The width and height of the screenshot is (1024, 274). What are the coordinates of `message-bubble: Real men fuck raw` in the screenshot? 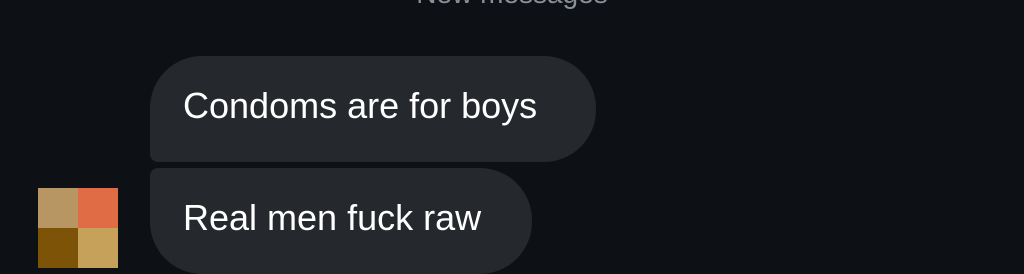 It's located at (341, 221).